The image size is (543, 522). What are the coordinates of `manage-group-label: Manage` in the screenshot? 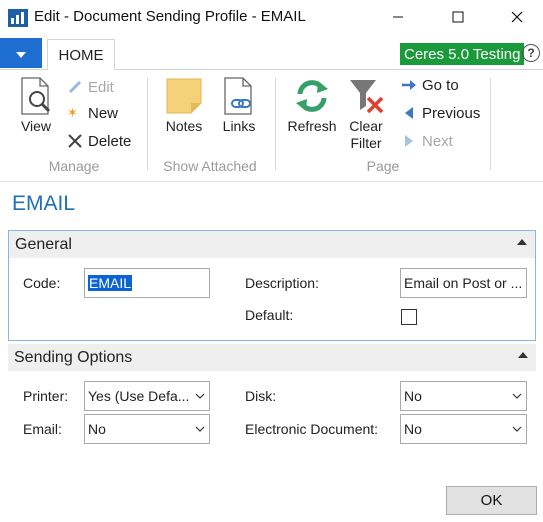 It's located at (74, 166).